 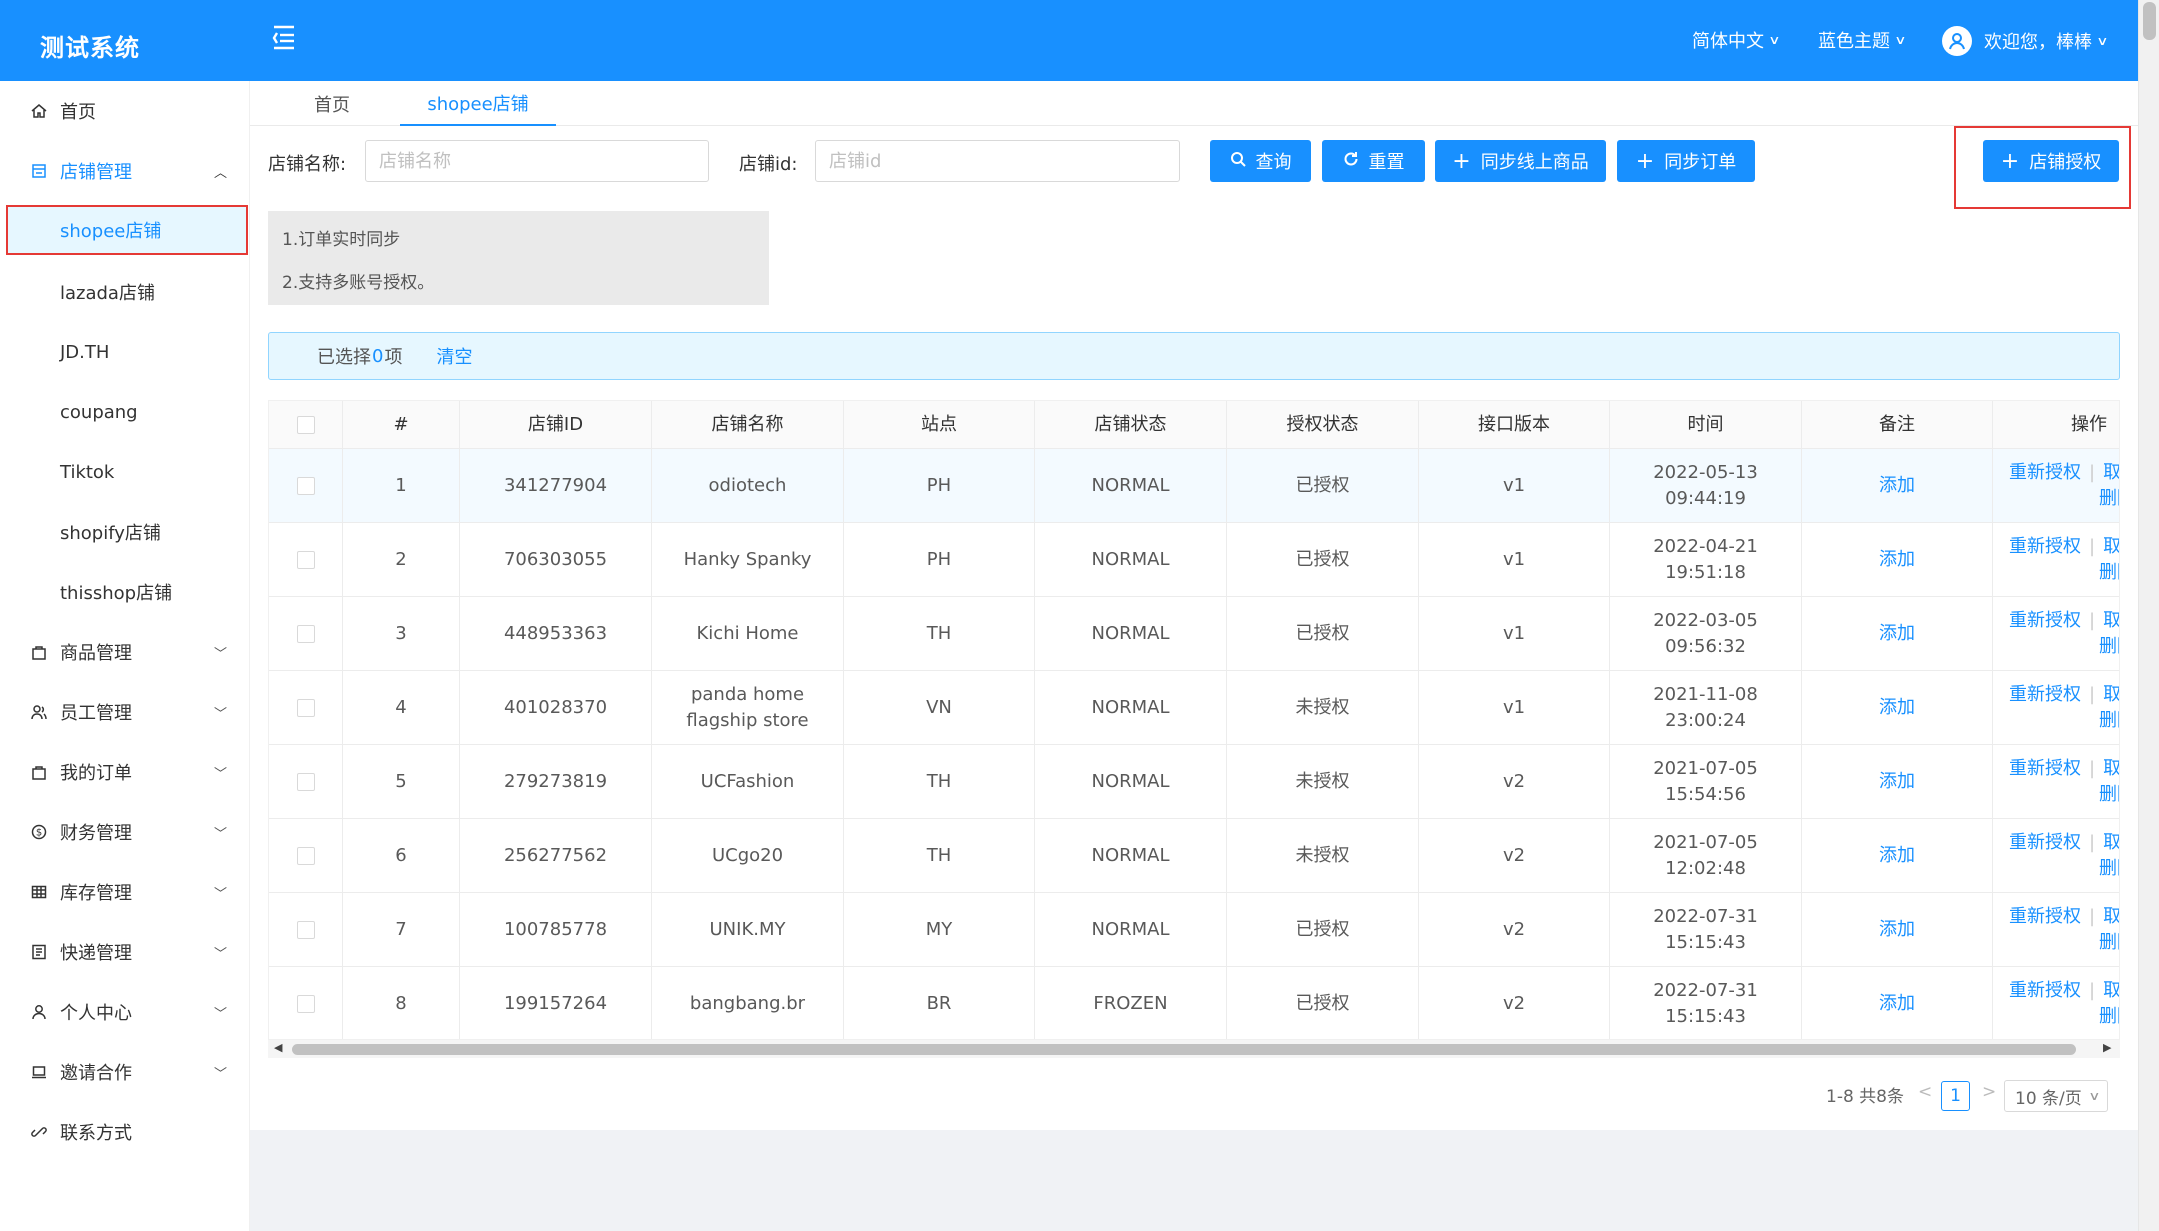 I want to click on sidebar-item-express: 快递管理 ﹀, so click(x=125, y=952).